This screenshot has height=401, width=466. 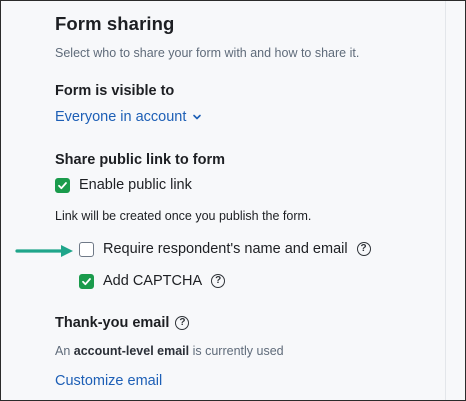 I want to click on require-name-email-label: Require respondent's name and email, so click(x=225, y=249).